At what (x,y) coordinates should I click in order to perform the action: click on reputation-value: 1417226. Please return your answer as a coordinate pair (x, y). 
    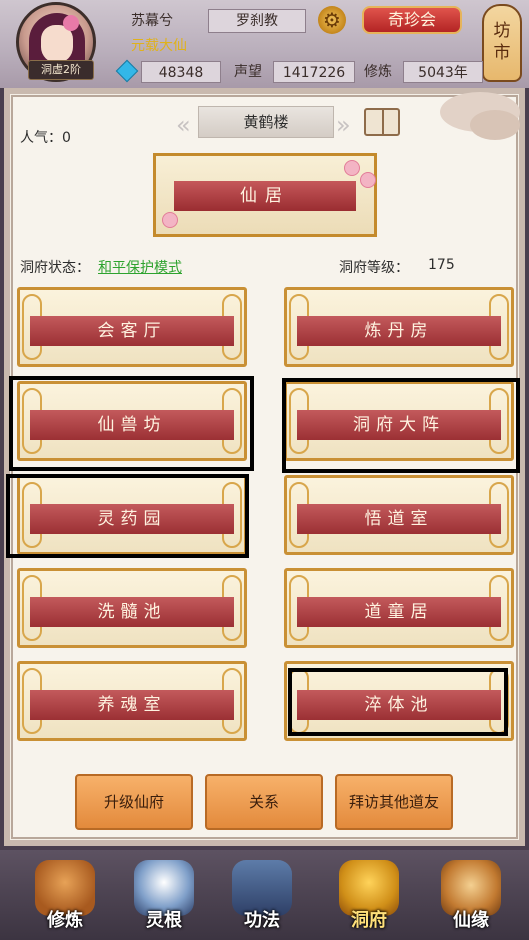
    Looking at the image, I should click on (314, 72).